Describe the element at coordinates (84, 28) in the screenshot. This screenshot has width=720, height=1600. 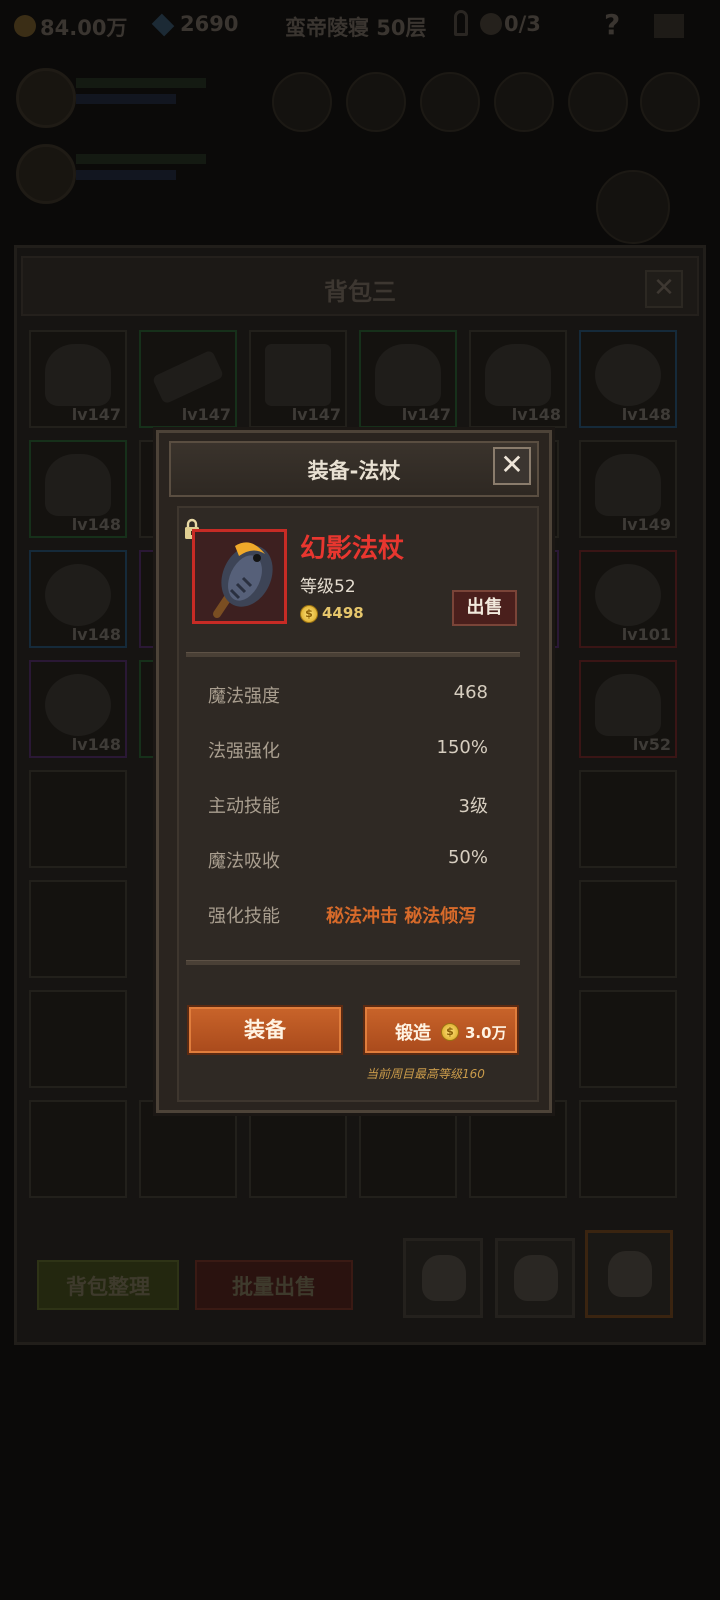
I see `gold-amount: 84.00万` at that location.